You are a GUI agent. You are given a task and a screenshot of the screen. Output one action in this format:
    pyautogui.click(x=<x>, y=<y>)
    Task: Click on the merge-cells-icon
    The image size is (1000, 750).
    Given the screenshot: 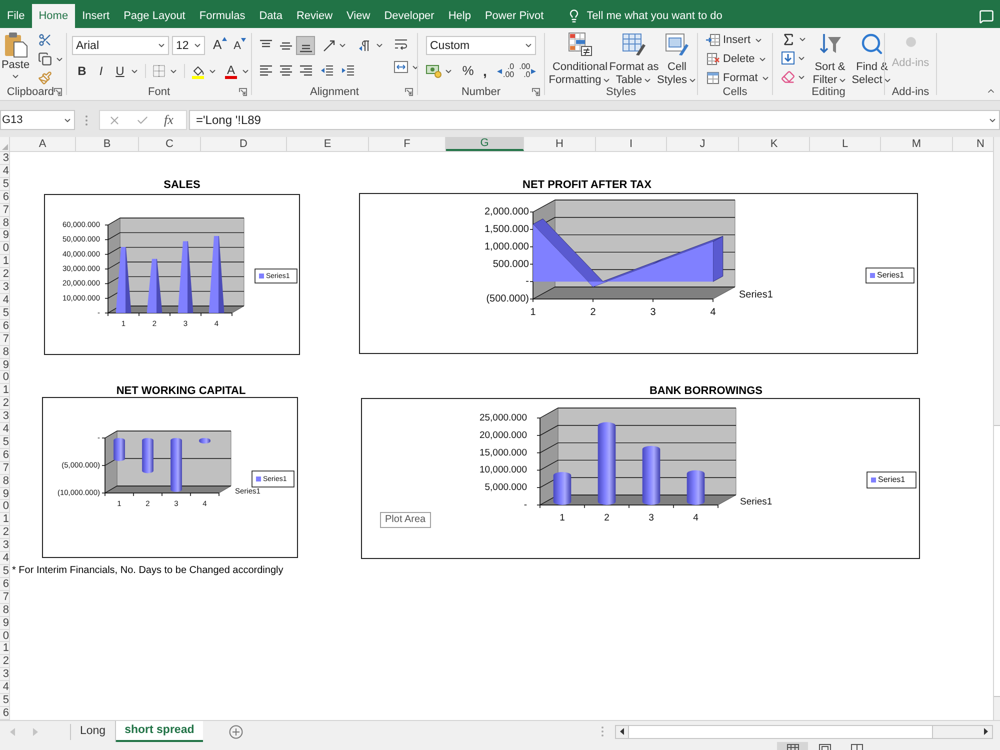 What is the action you would take?
    pyautogui.click(x=401, y=67)
    